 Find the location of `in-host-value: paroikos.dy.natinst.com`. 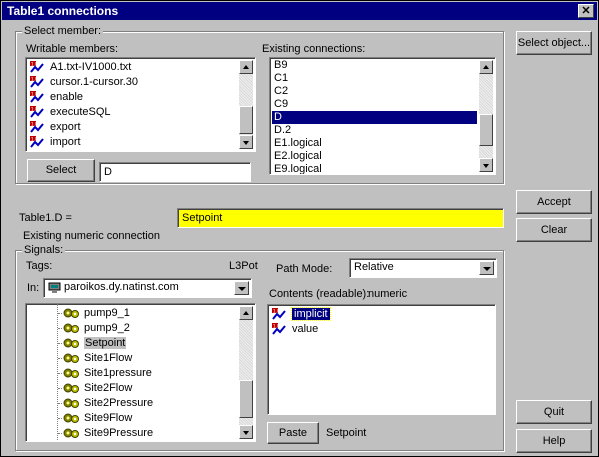

in-host-value: paroikos.dy.natinst.com is located at coordinates (121, 287).